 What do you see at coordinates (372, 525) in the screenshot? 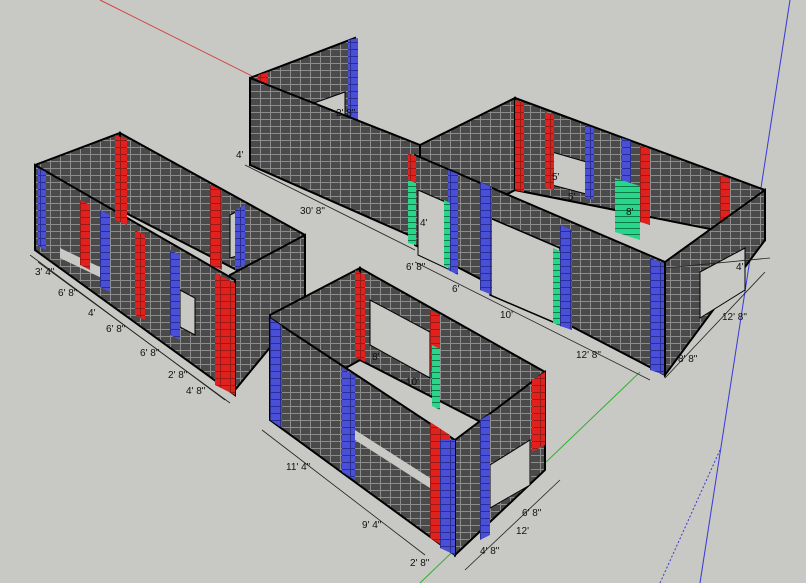
I see `dim-label: 9' 4"` at bounding box center [372, 525].